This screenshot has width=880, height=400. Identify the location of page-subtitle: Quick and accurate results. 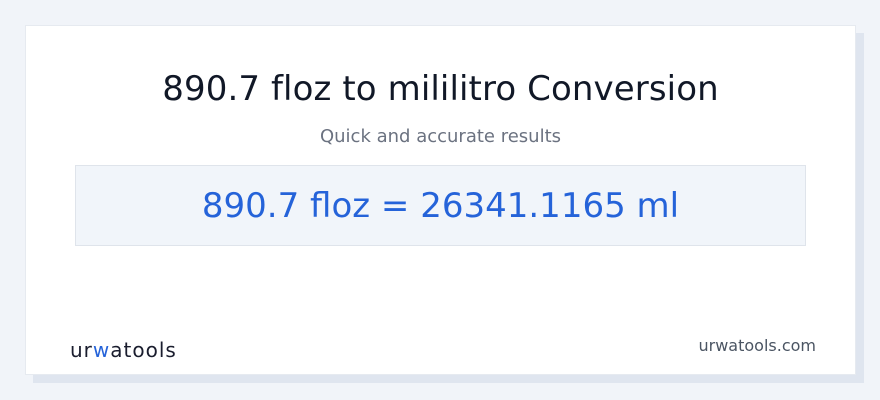
(440, 136).